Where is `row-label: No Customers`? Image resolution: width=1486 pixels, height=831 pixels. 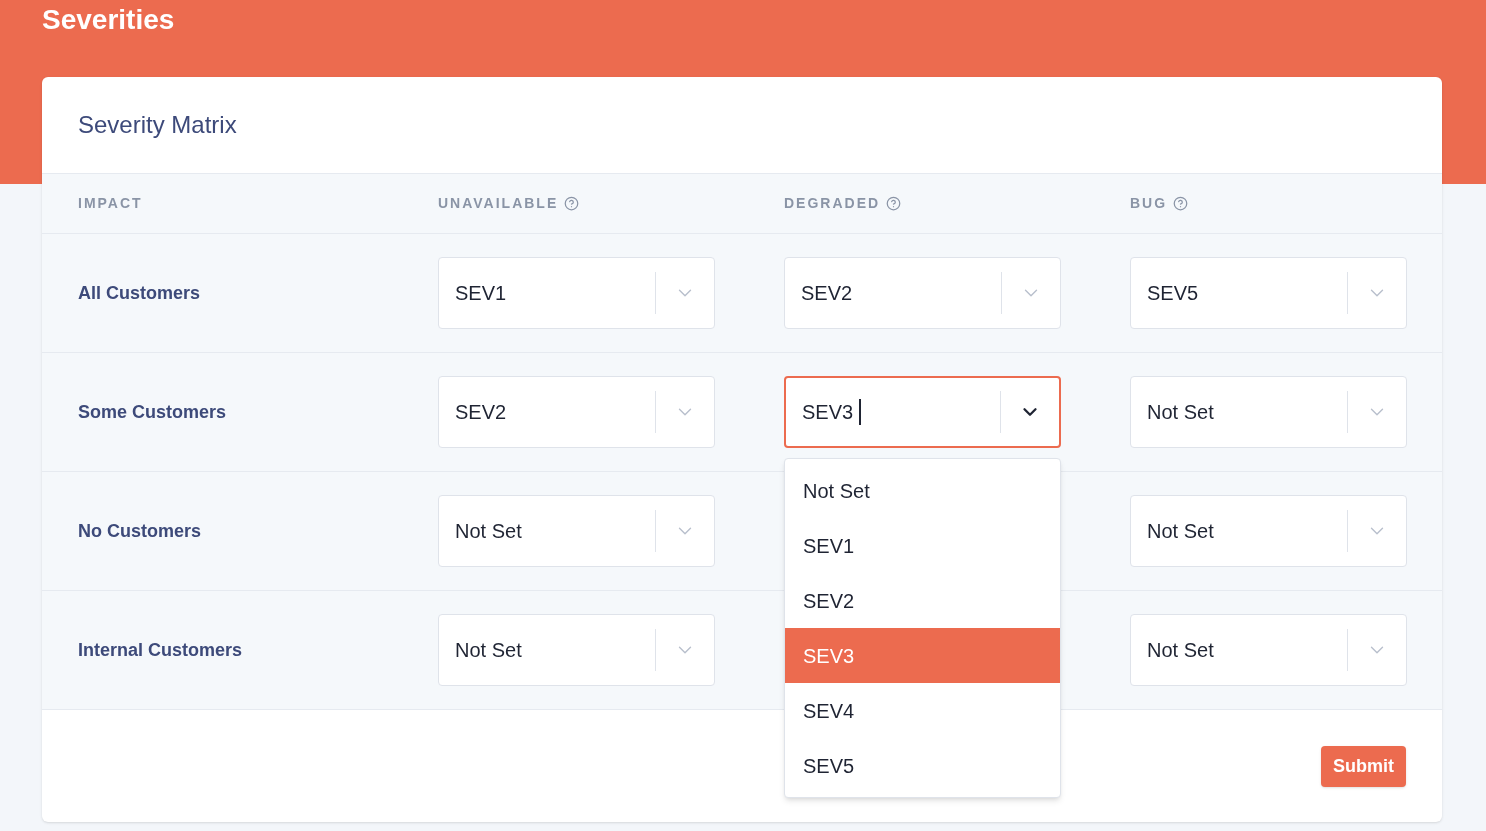
row-label: No Customers is located at coordinates (140, 530).